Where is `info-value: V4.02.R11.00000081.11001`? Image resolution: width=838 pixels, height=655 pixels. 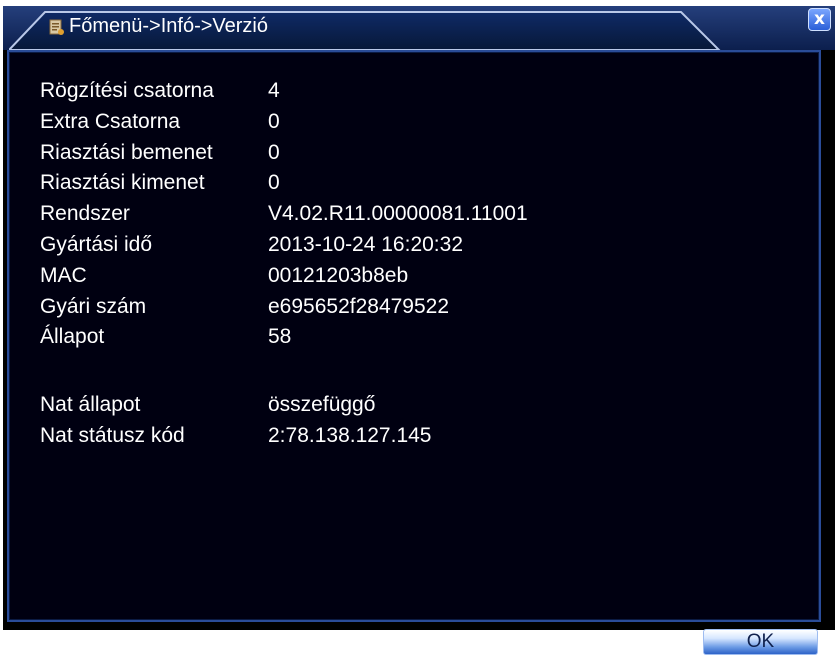 info-value: V4.02.R11.00000081.11001 is located at coordinates (398, 214).